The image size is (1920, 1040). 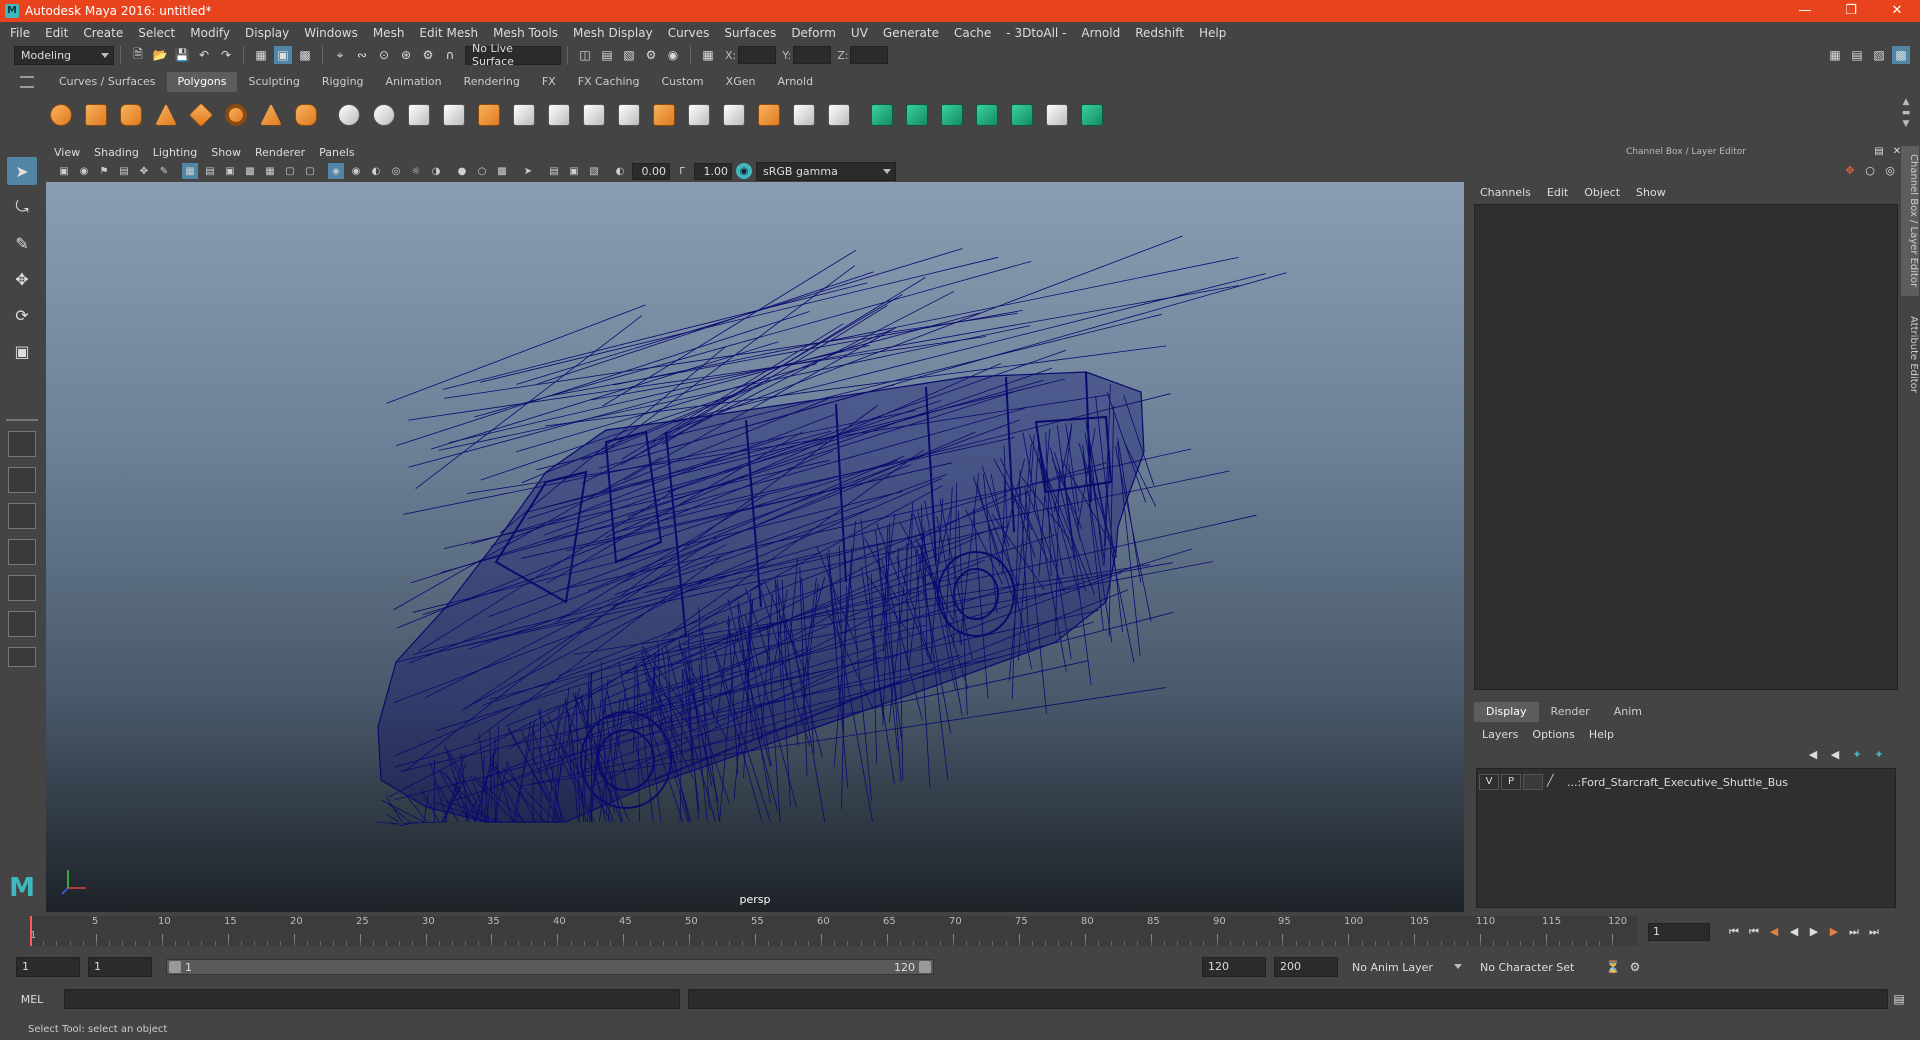 What do you see at coordinates (22, 480) in the screenshot?
I see `four-view-layout-icon` at bounding box center [22, 480].